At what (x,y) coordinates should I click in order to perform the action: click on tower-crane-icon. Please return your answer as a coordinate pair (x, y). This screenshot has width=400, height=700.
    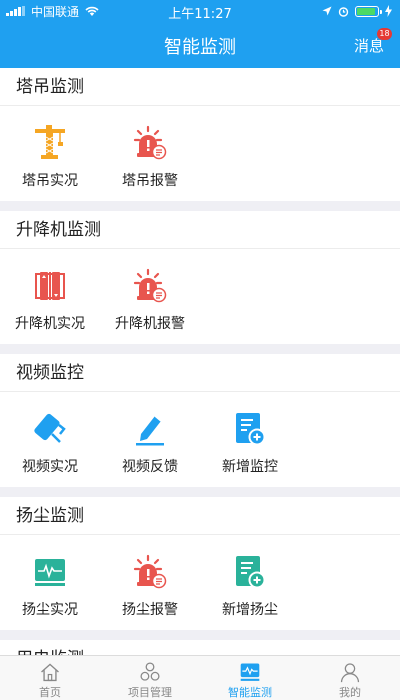
    Looking at the image, I should click on (50, 143).